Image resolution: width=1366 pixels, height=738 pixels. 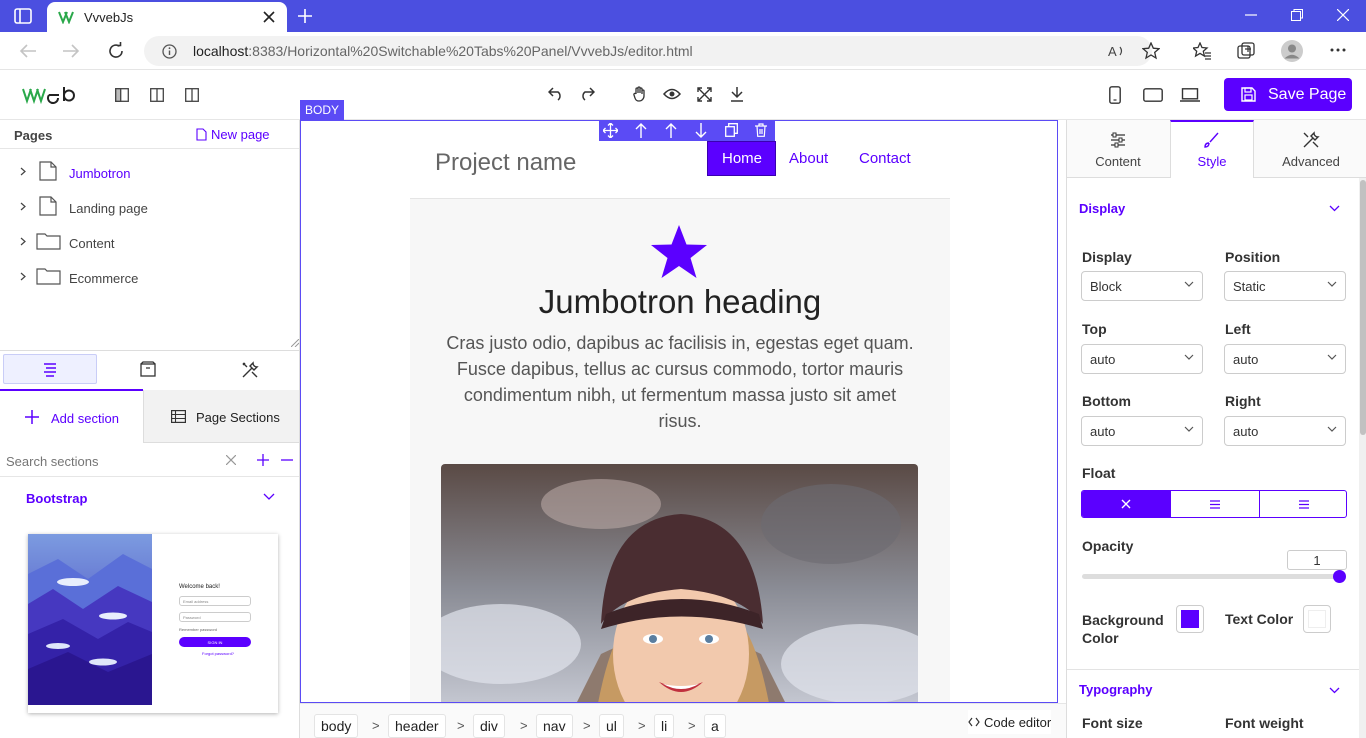 I want to click on left-select: auto, so click(x=1285, y=359).